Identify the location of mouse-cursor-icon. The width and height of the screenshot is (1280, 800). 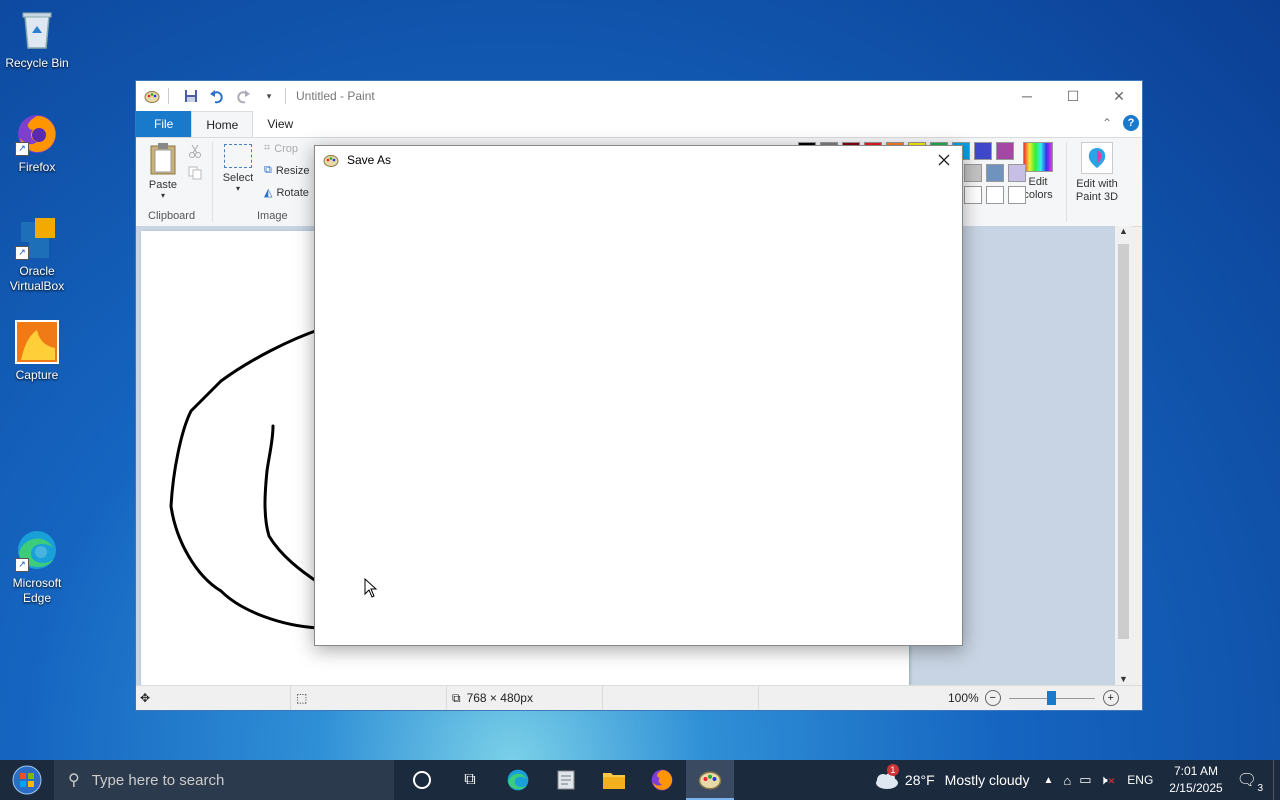
(371, 589).